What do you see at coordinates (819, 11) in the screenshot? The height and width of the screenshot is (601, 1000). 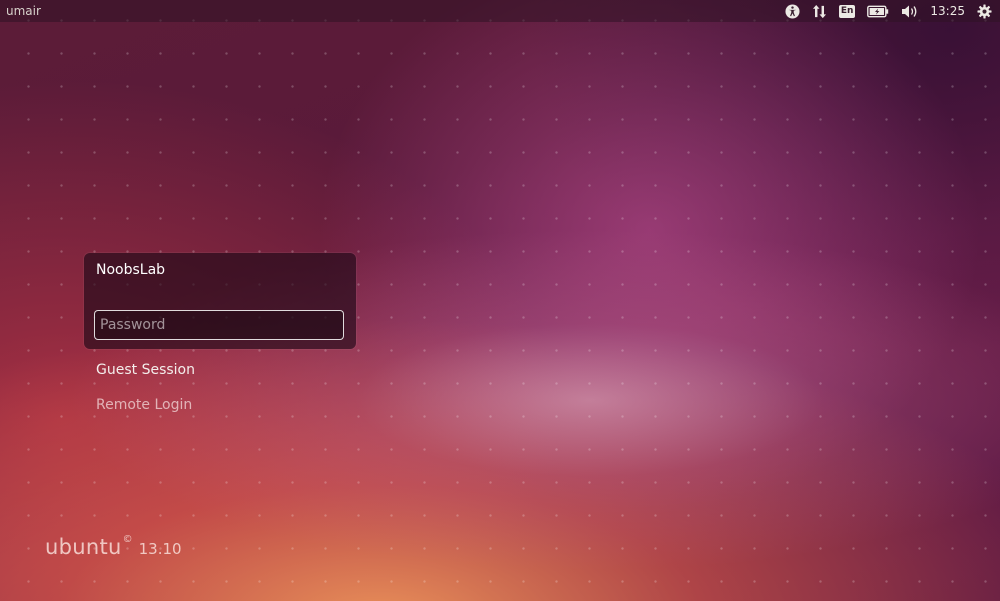 I see `network-icon` at bounding box center [819, 11].